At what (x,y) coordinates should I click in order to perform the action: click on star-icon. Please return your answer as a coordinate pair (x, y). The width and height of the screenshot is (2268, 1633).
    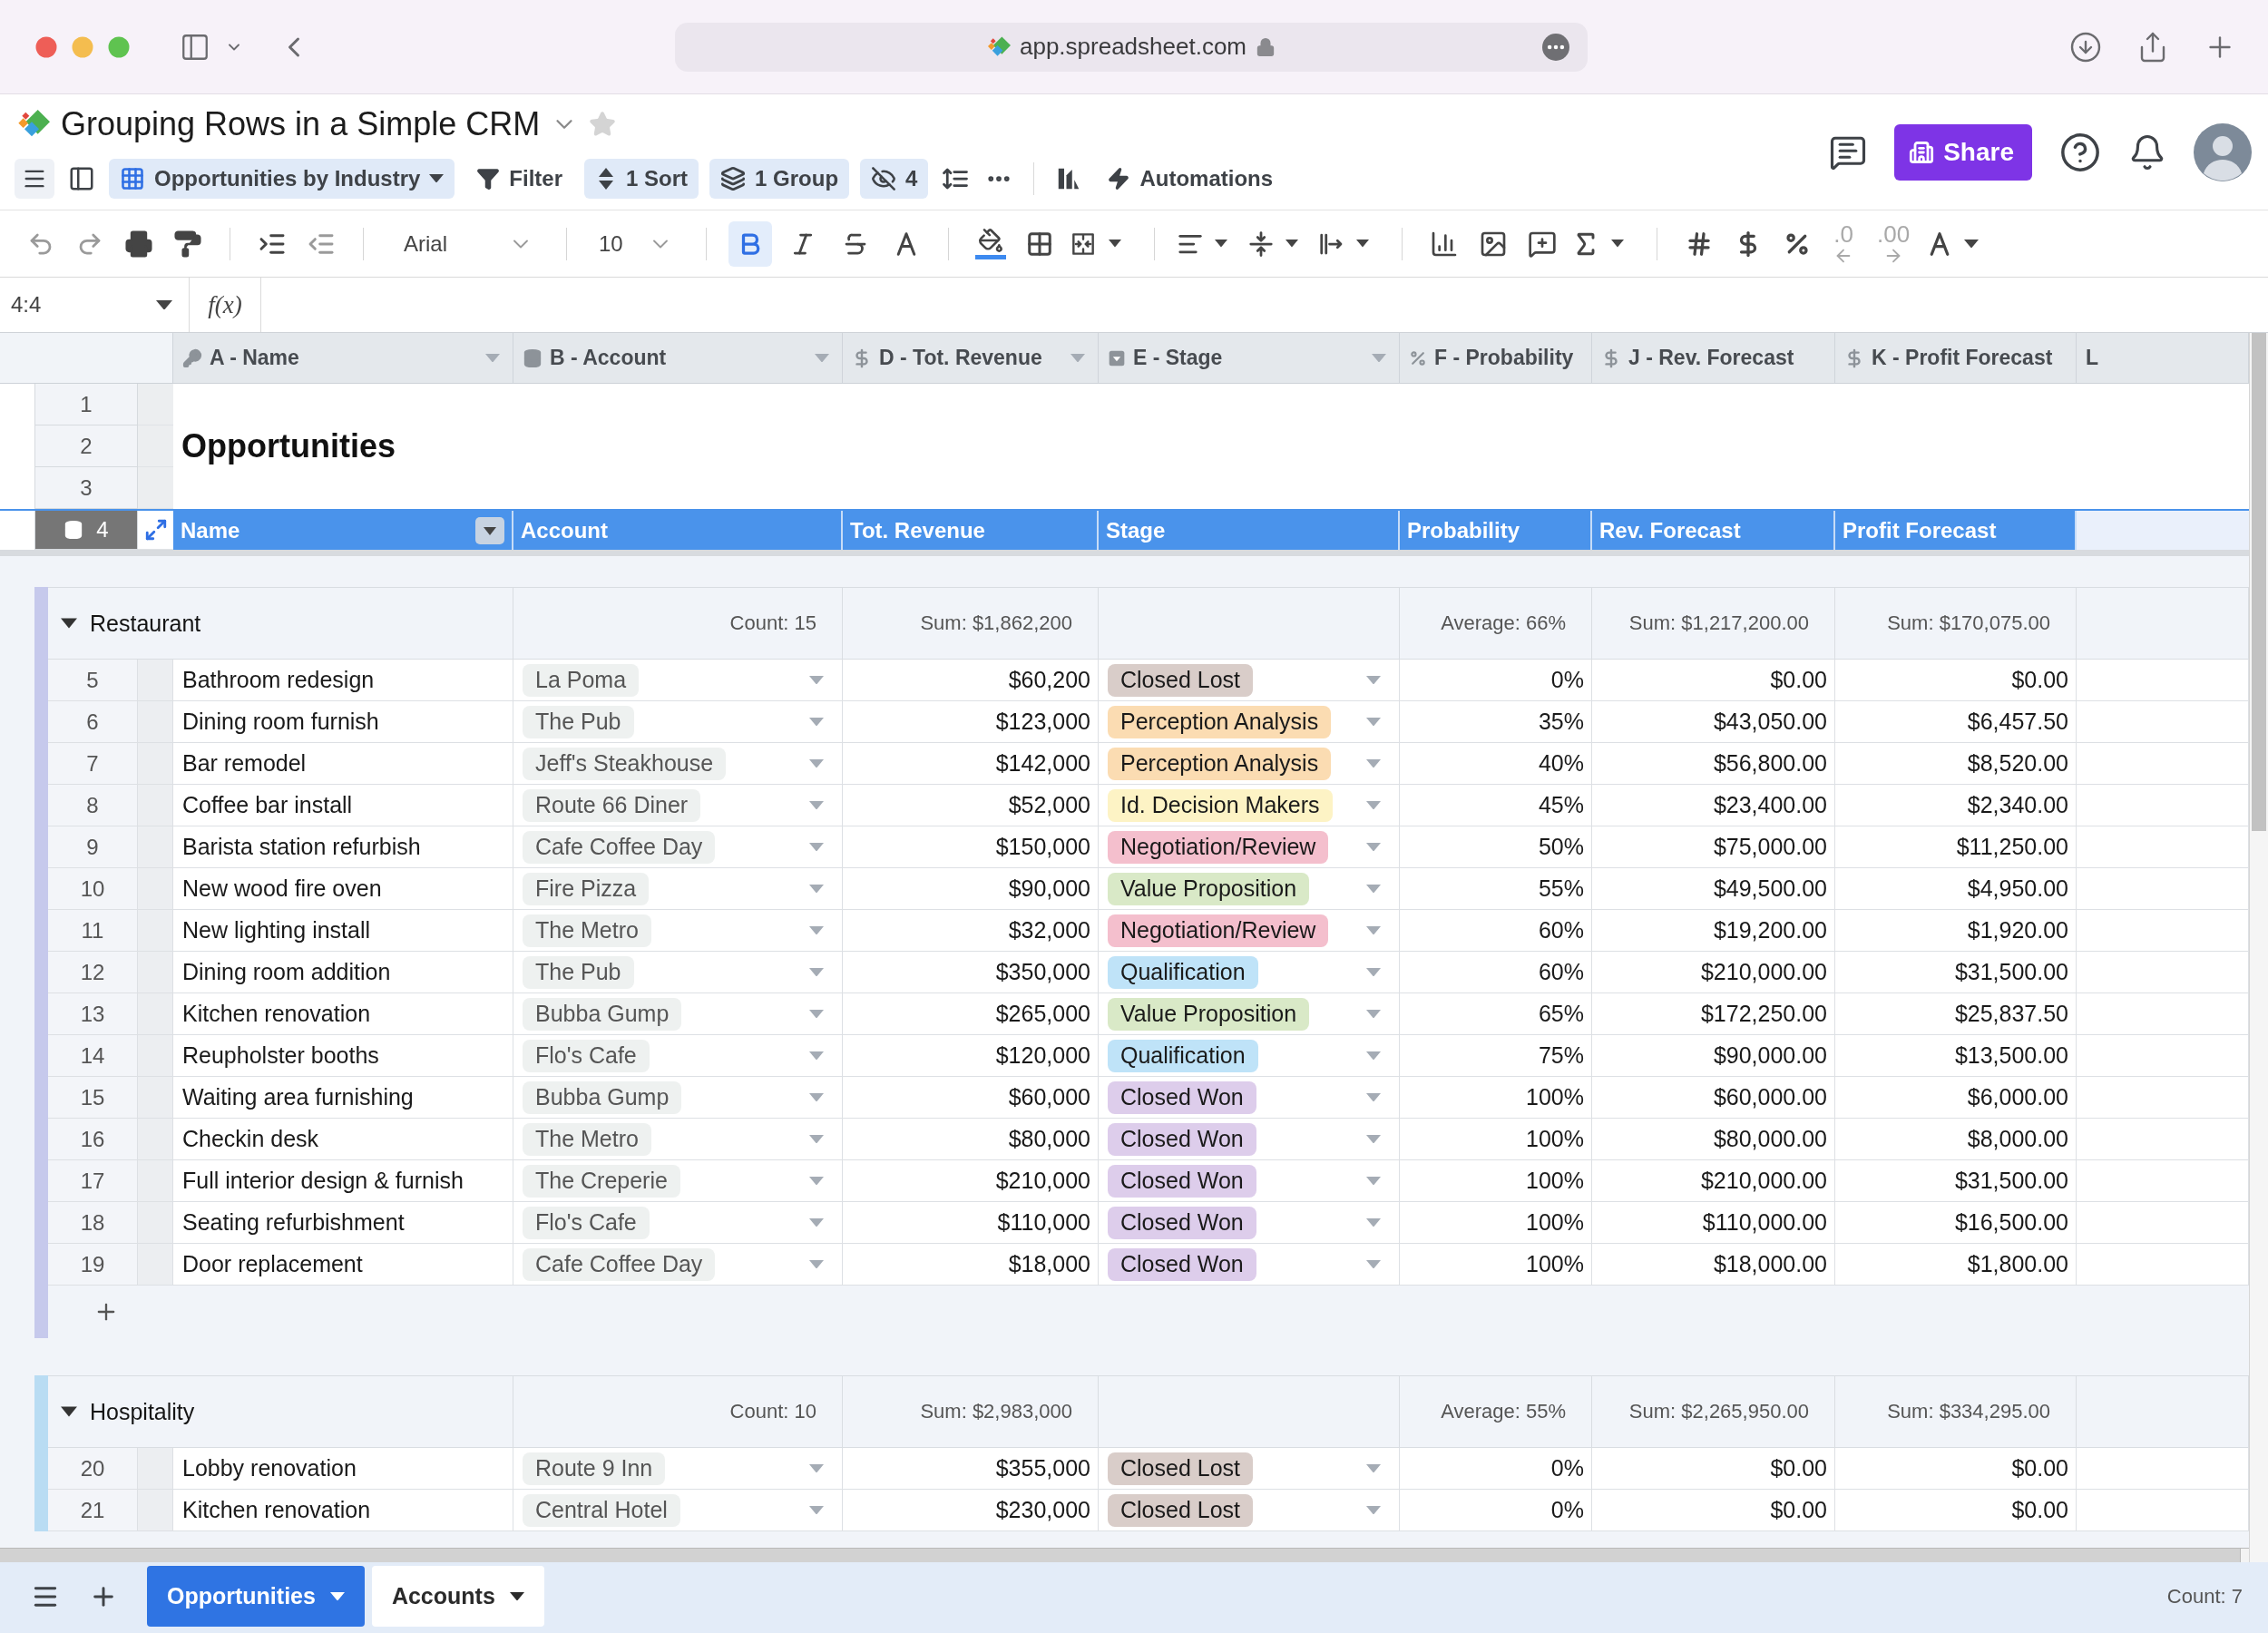
    Looking at the image, I should click on (603, 124).